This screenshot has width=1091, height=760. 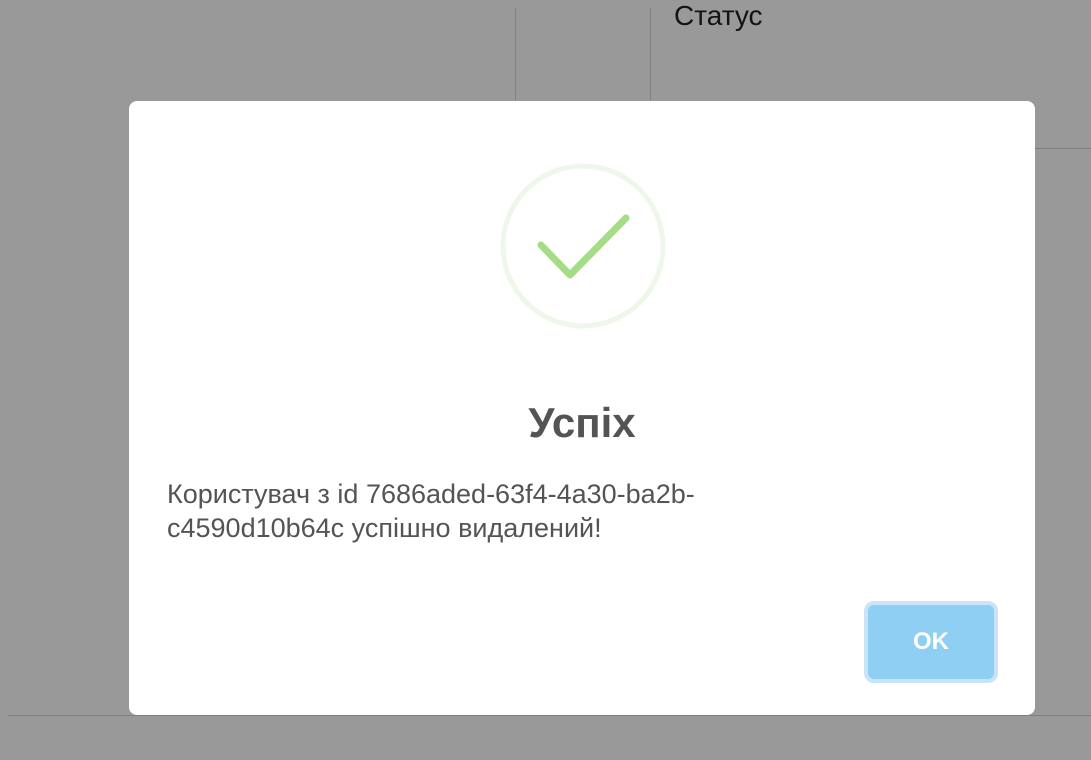 I want to click on ok-button: OK, so click(x=931, y=642).